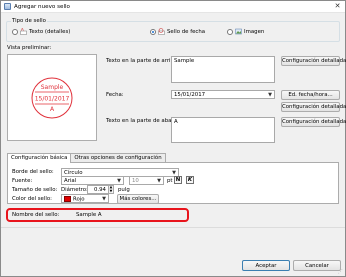 This screenshot has height=277, width=346. I want to click on radio-label: Texto (detalles), so click(50, 31).